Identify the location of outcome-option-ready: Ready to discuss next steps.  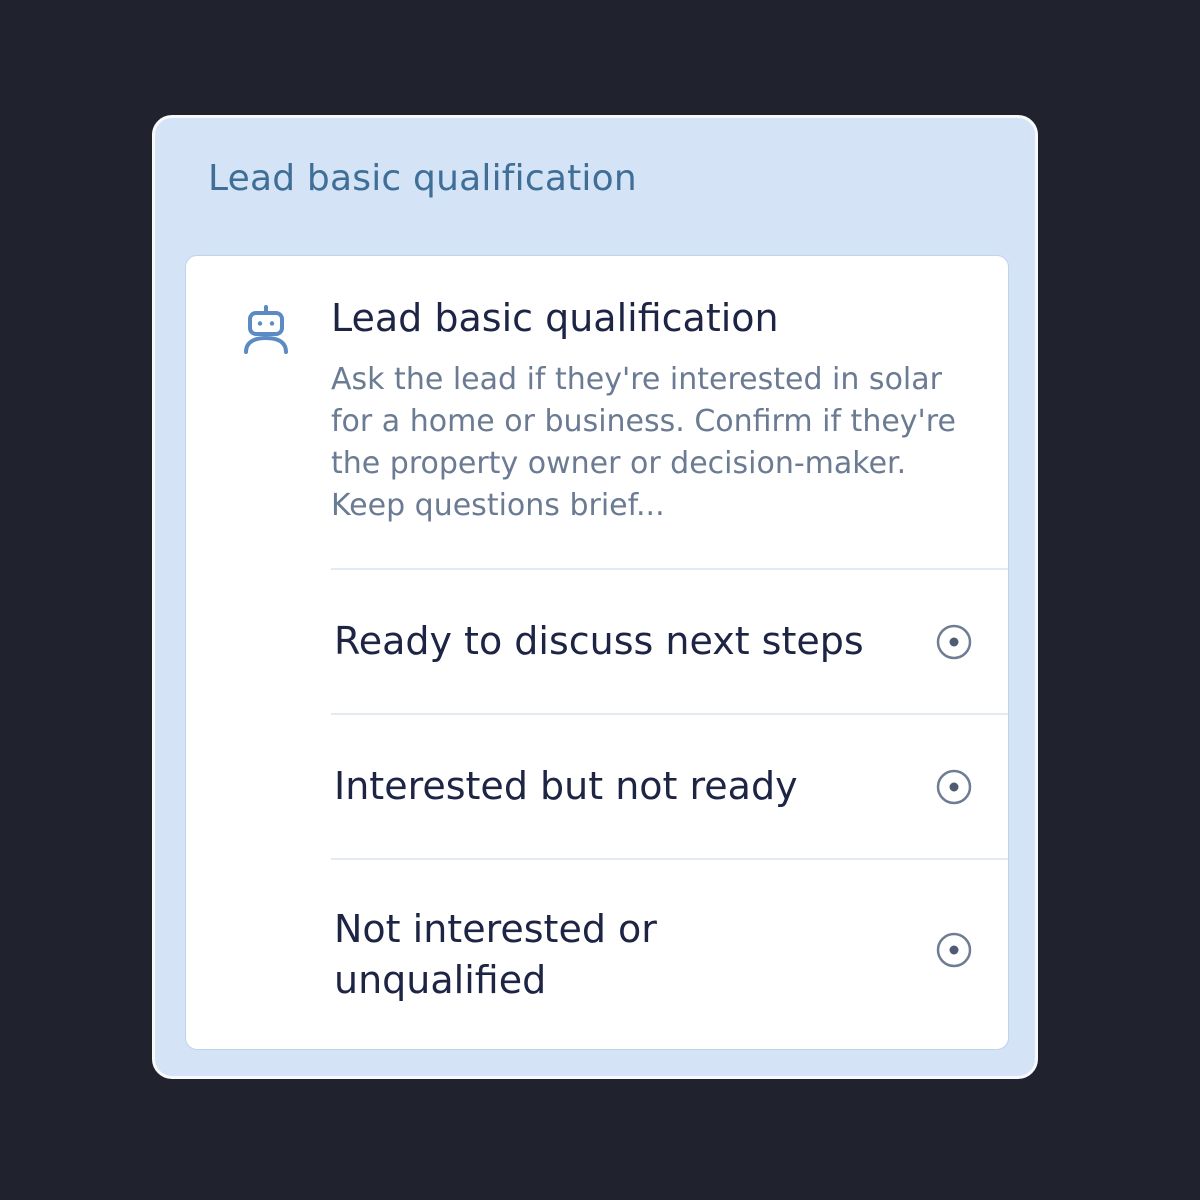
(669, 640).